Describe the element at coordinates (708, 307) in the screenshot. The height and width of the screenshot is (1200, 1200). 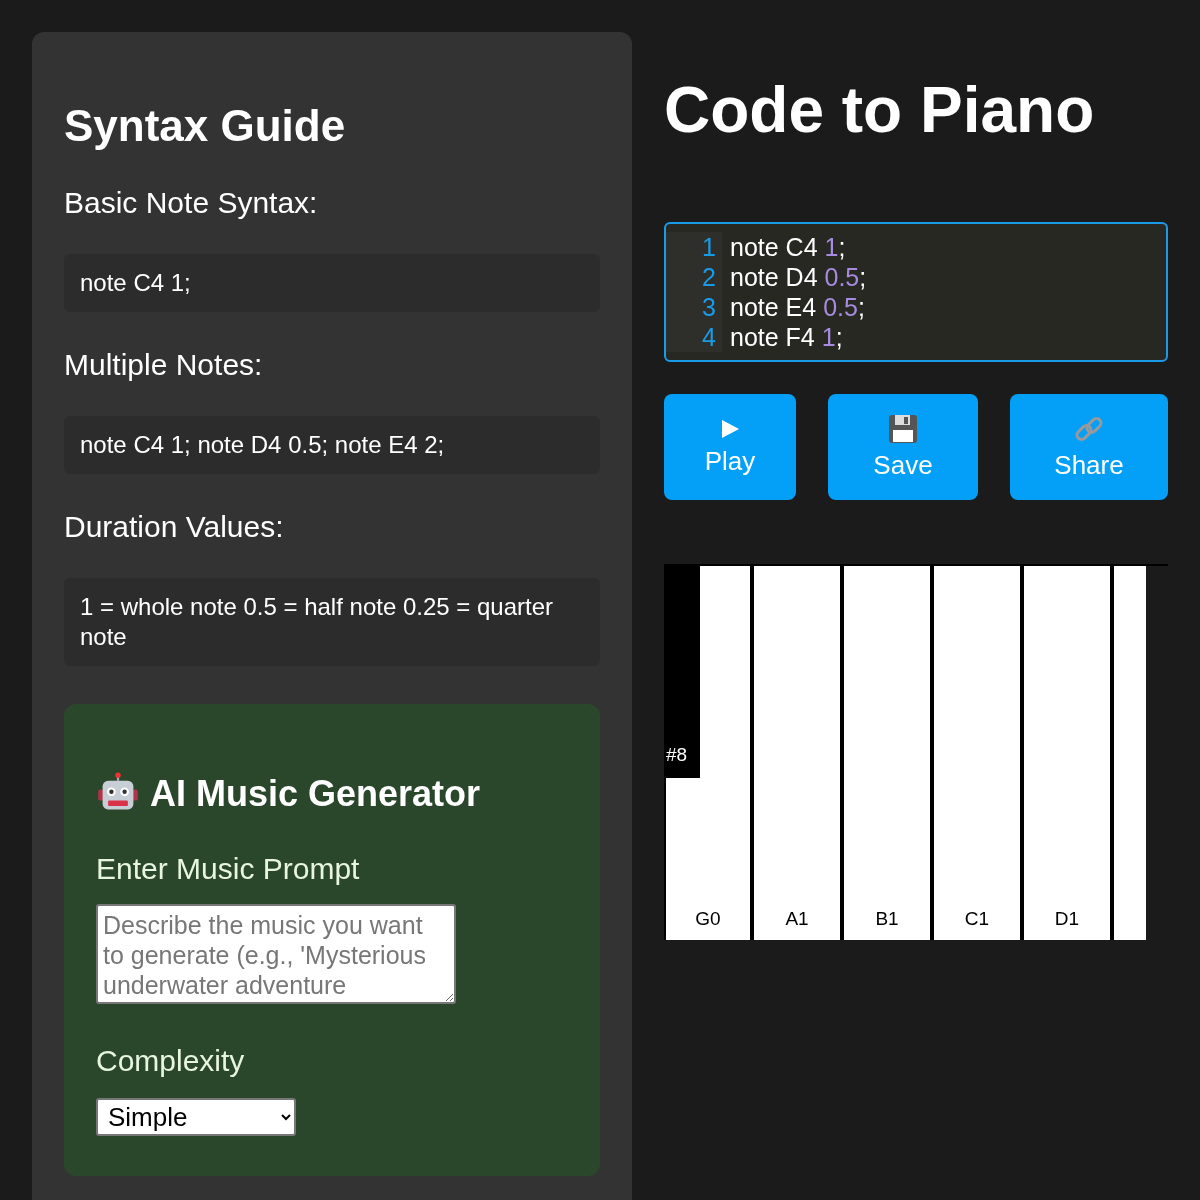
I see `line-number: 3` at that location.